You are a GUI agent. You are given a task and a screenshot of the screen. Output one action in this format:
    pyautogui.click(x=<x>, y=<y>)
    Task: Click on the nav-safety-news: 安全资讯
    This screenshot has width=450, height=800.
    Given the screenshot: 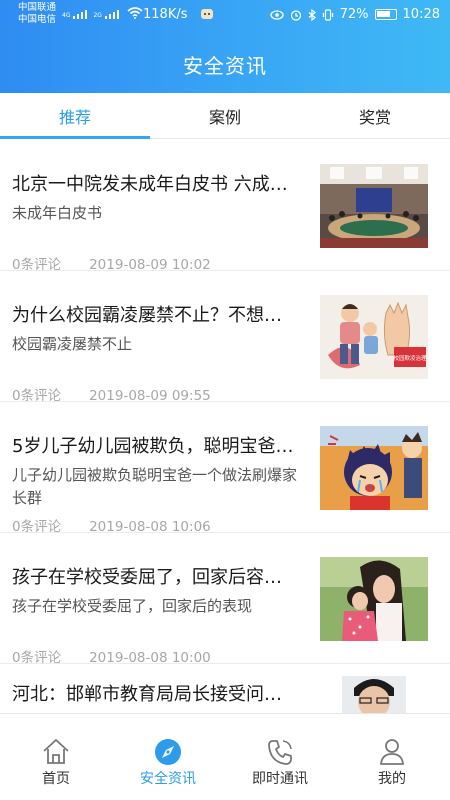 What is the action you would take?
    pyautogui.click(x=168, y=757)
    